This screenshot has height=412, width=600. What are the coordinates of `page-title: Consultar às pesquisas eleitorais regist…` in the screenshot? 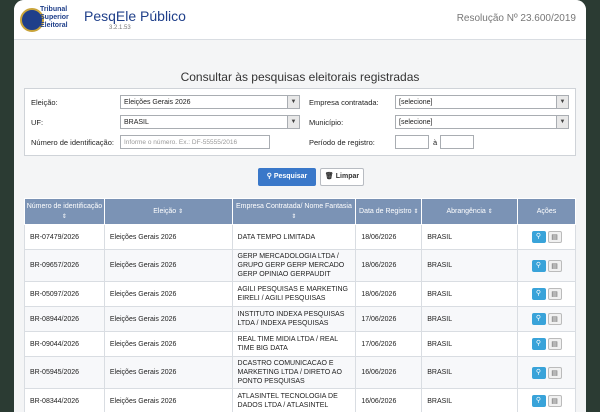 It's located at (300, 77).